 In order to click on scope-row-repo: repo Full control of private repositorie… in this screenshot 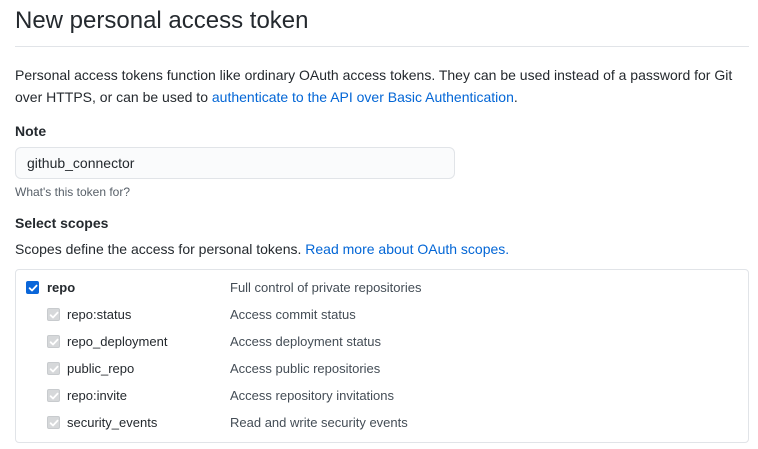, I will do `click(382, 287)`.